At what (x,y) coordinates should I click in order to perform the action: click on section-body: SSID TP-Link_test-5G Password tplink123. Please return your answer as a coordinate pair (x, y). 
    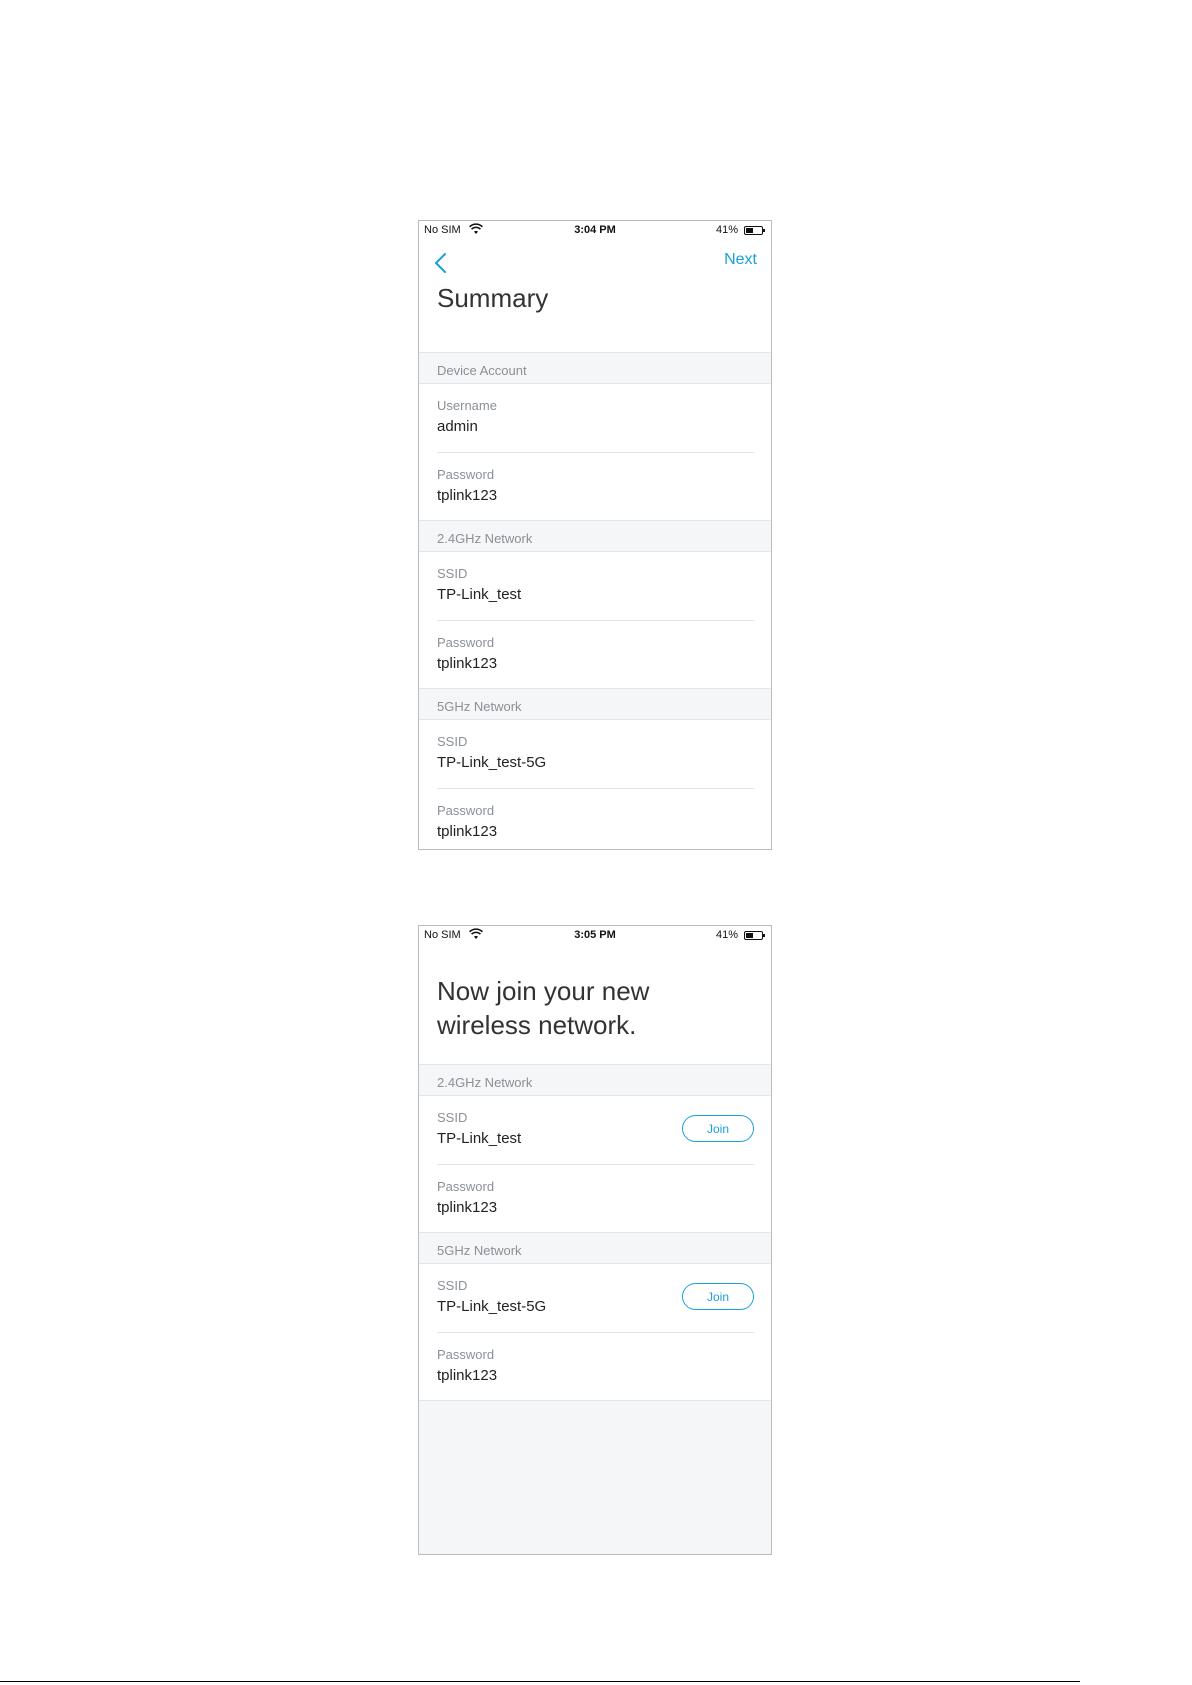
    Looking at the image, I should click on (595, 784).